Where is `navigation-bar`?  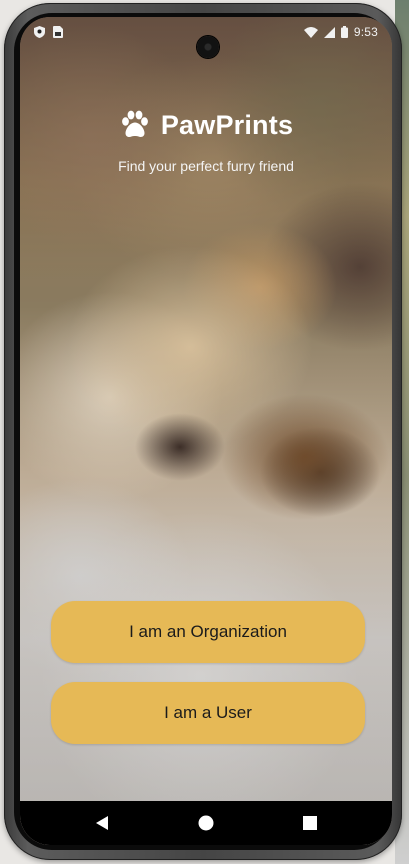 navigation-bar is located at coordinates (206, 823).